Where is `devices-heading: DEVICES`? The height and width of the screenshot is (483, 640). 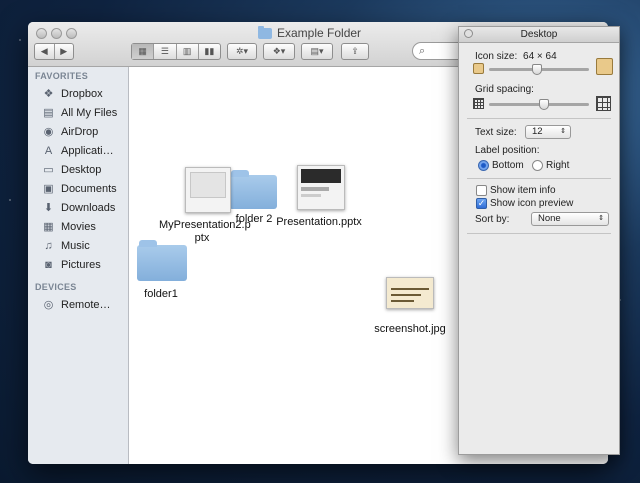 devices-heading: DEVICES is located at coordinates (56, 287).